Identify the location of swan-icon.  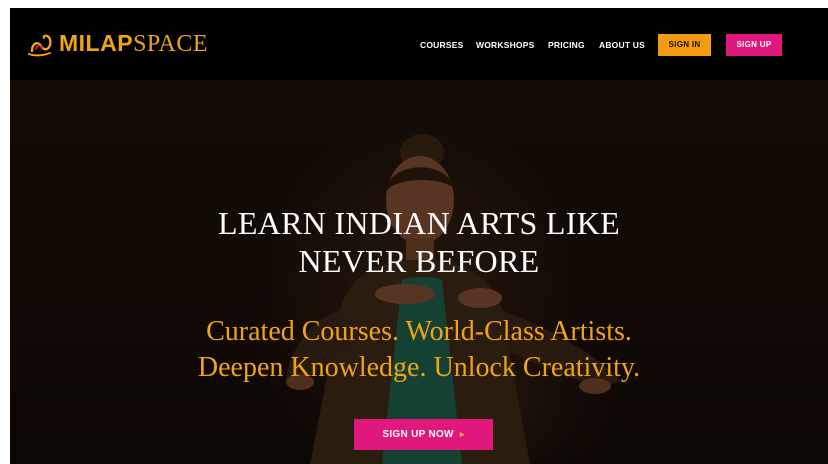
(40, 45).